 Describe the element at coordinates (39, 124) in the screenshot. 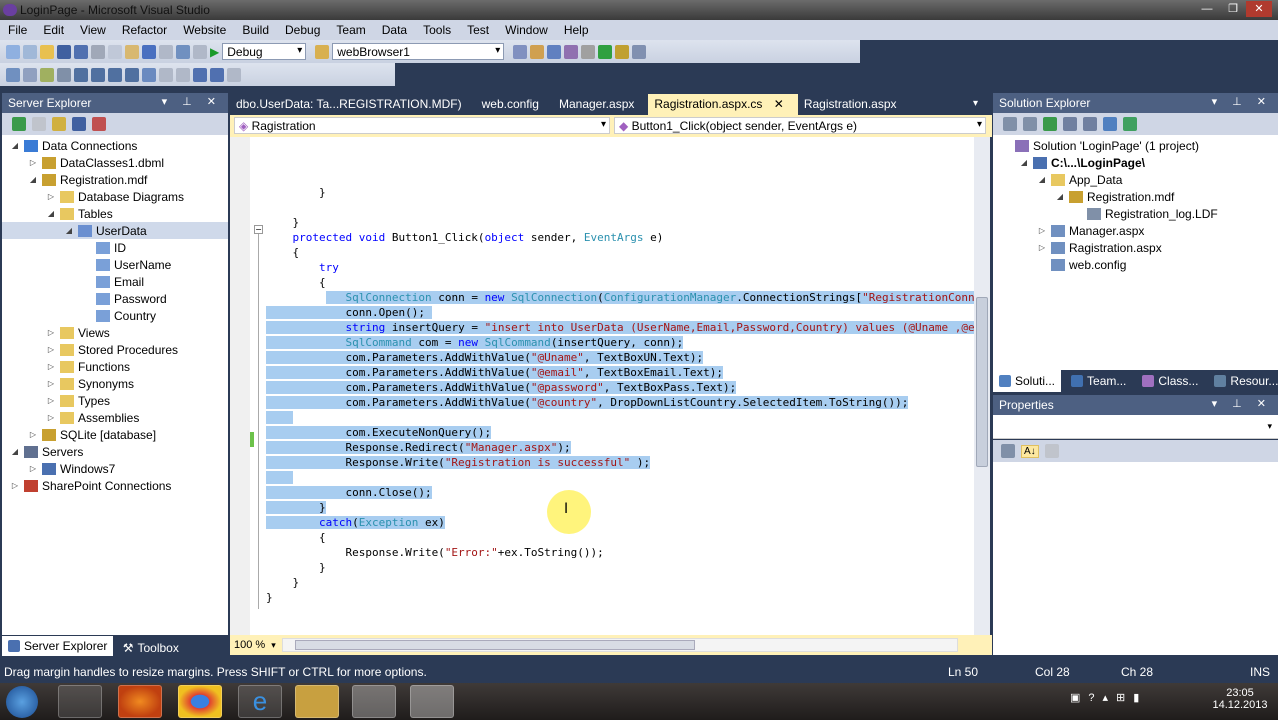

I see `stop-refresh-icon` at that location.